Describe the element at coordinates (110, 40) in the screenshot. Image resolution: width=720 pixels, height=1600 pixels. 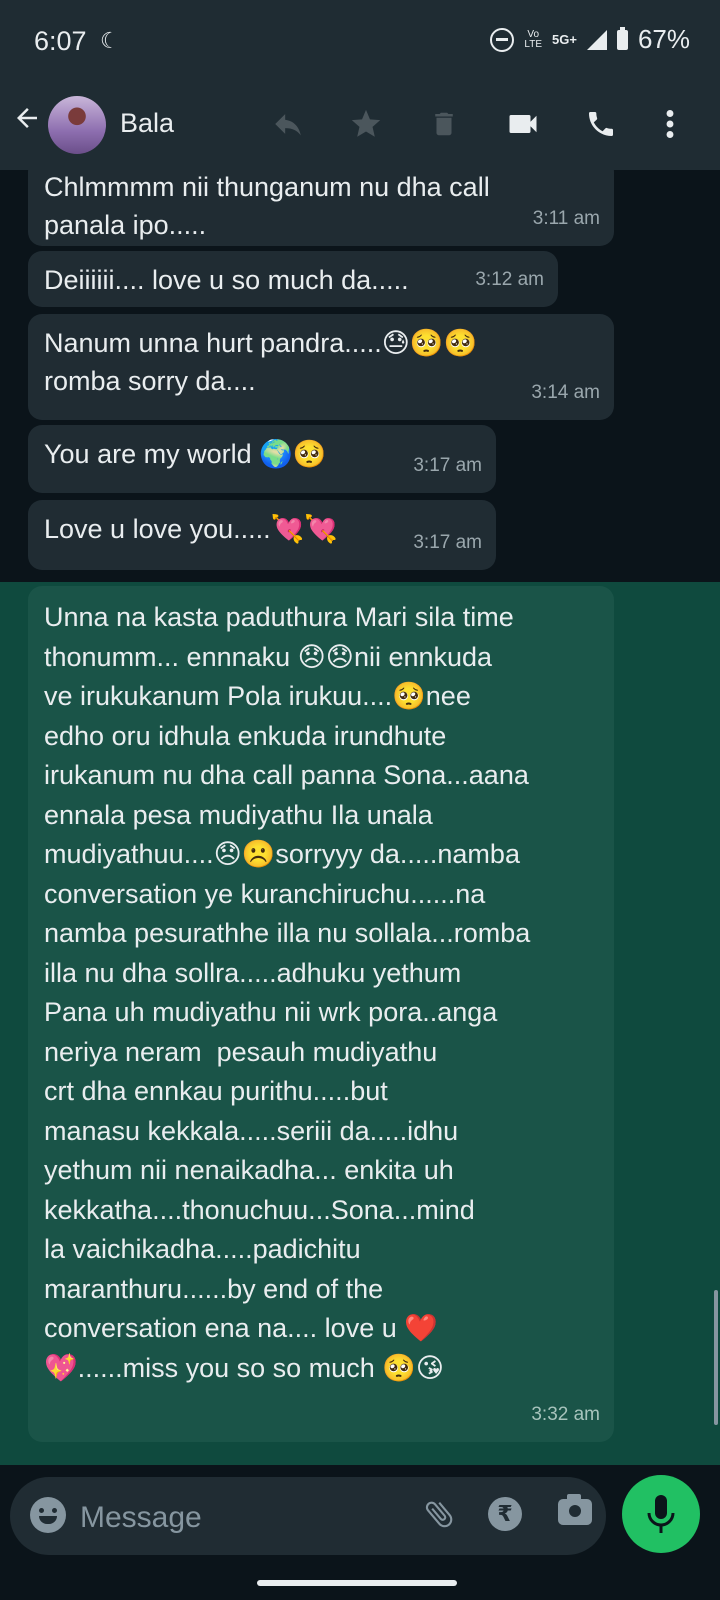
I see `do-not-disturb-moon-icon: ☾` at that location.